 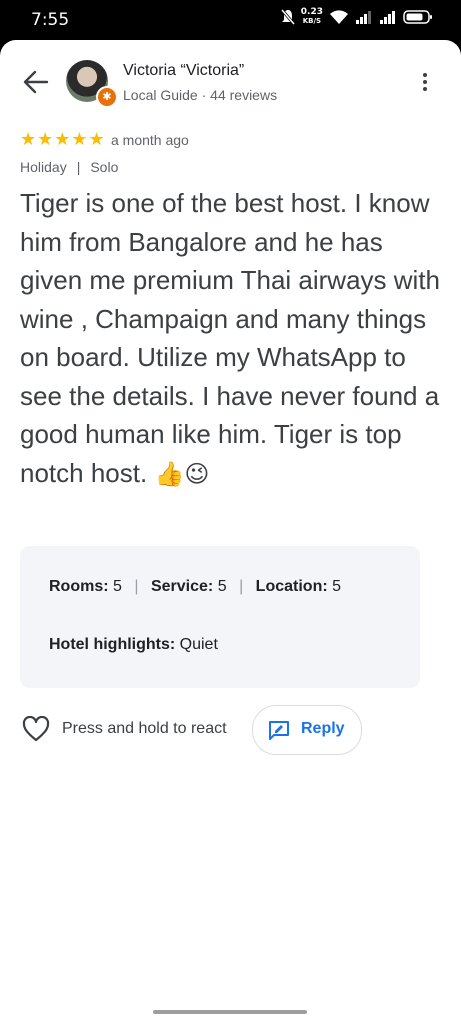 I want to click on star-rating: ★★★★★, so click(x=63, y=139).